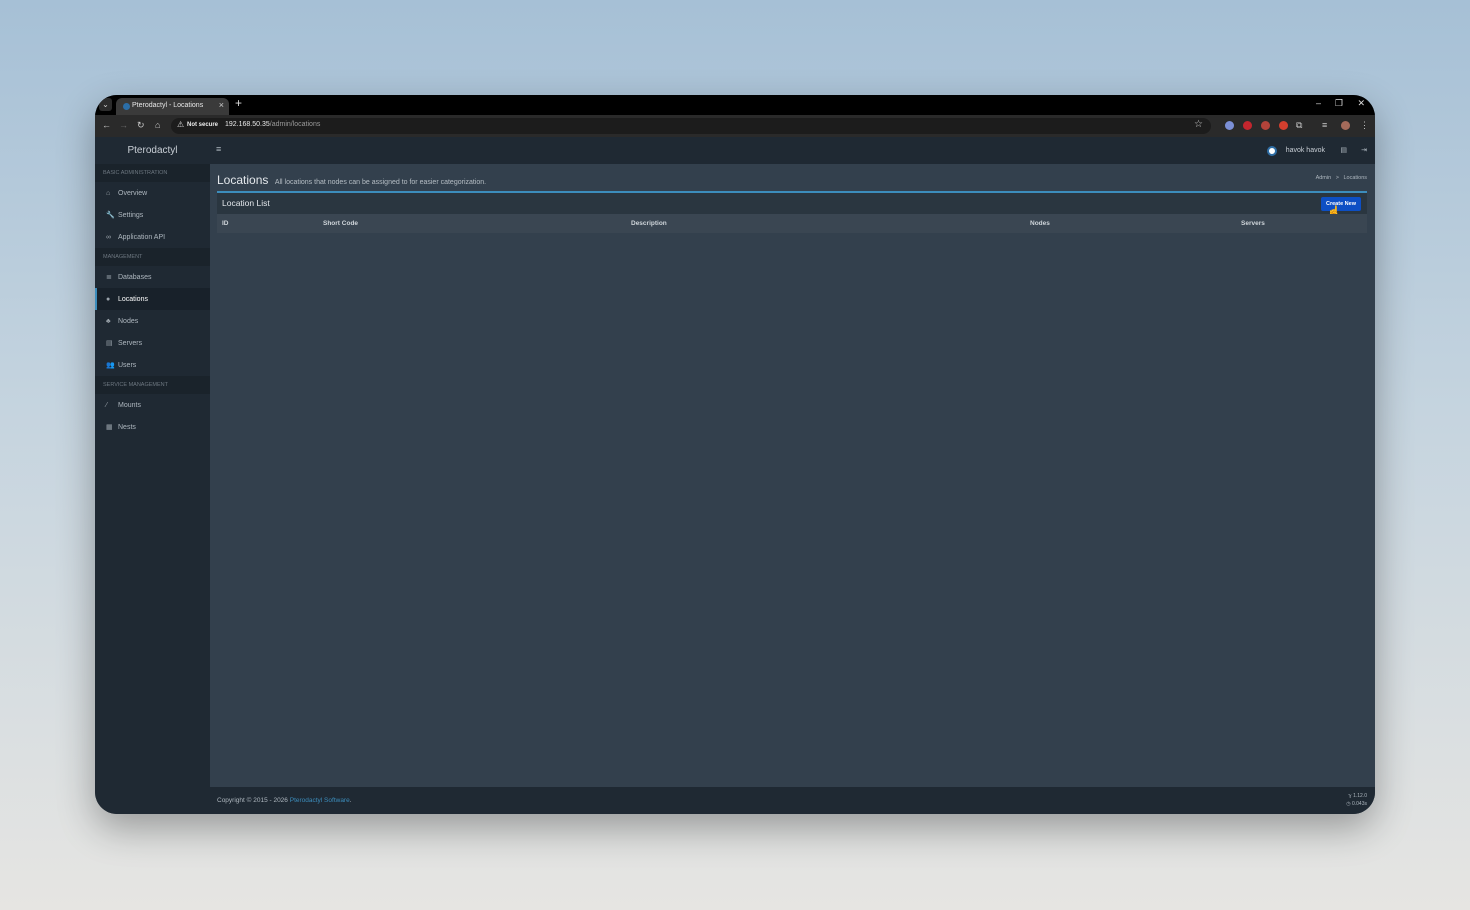 Image resolution: width=1470 pixels, height=910 pixels. What do you see at coordinates (341, 223) in the screenshot?
I see `column-header-short-code: Short Code` at bounding box center [341, 223].